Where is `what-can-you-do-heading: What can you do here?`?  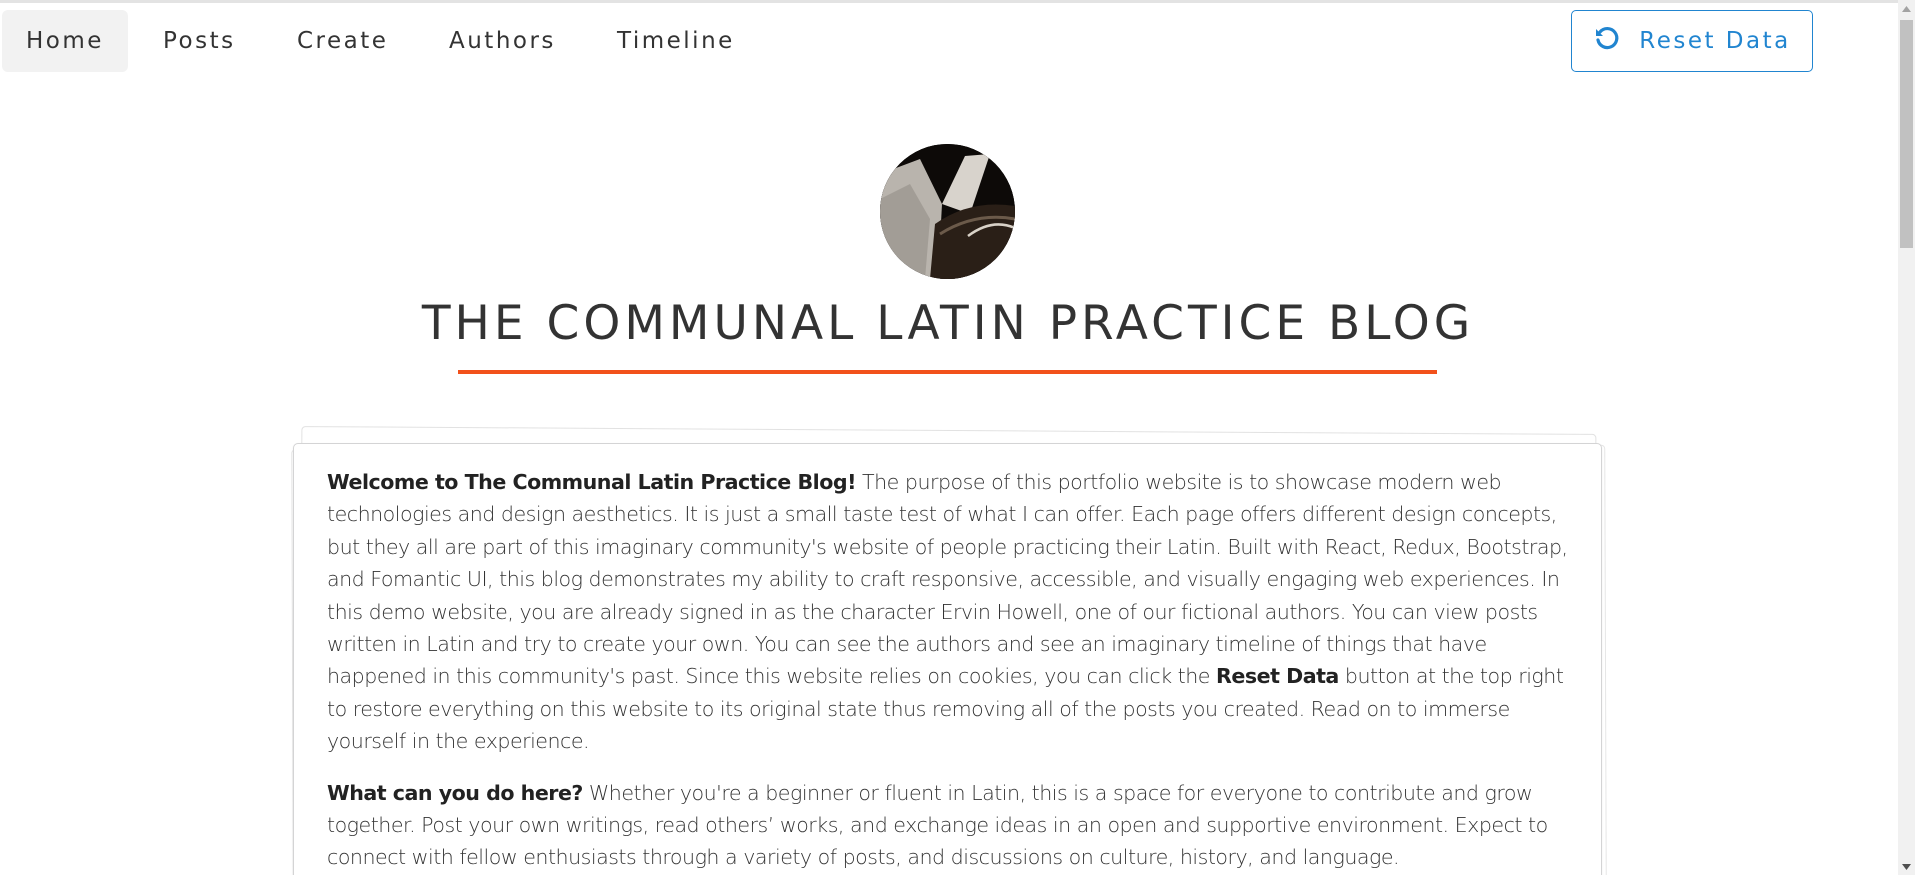
what-can-you-do-heading: What can you do here? is located at coordinates (455, 792).